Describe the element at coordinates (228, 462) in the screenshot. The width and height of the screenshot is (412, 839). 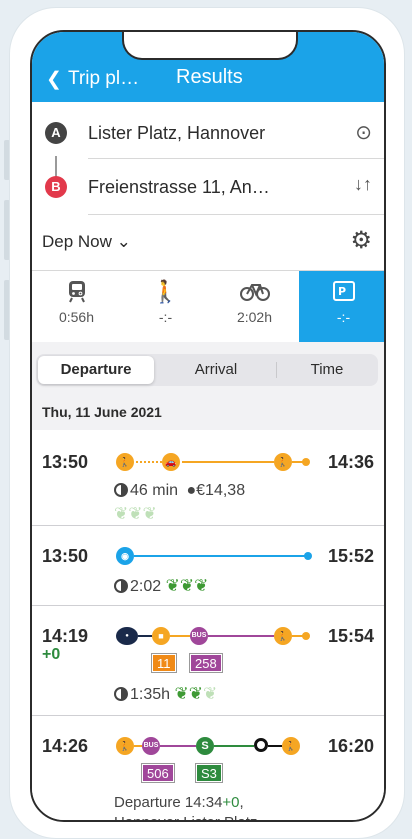
I see `taxi-leg` at that location.